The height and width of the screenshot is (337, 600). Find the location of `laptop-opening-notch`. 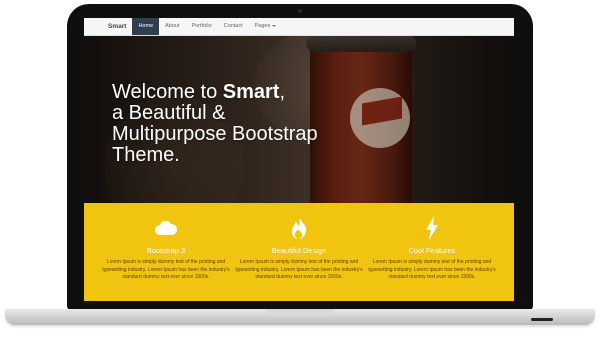

laptop-opening-notch is located at coordinates (300, 312).